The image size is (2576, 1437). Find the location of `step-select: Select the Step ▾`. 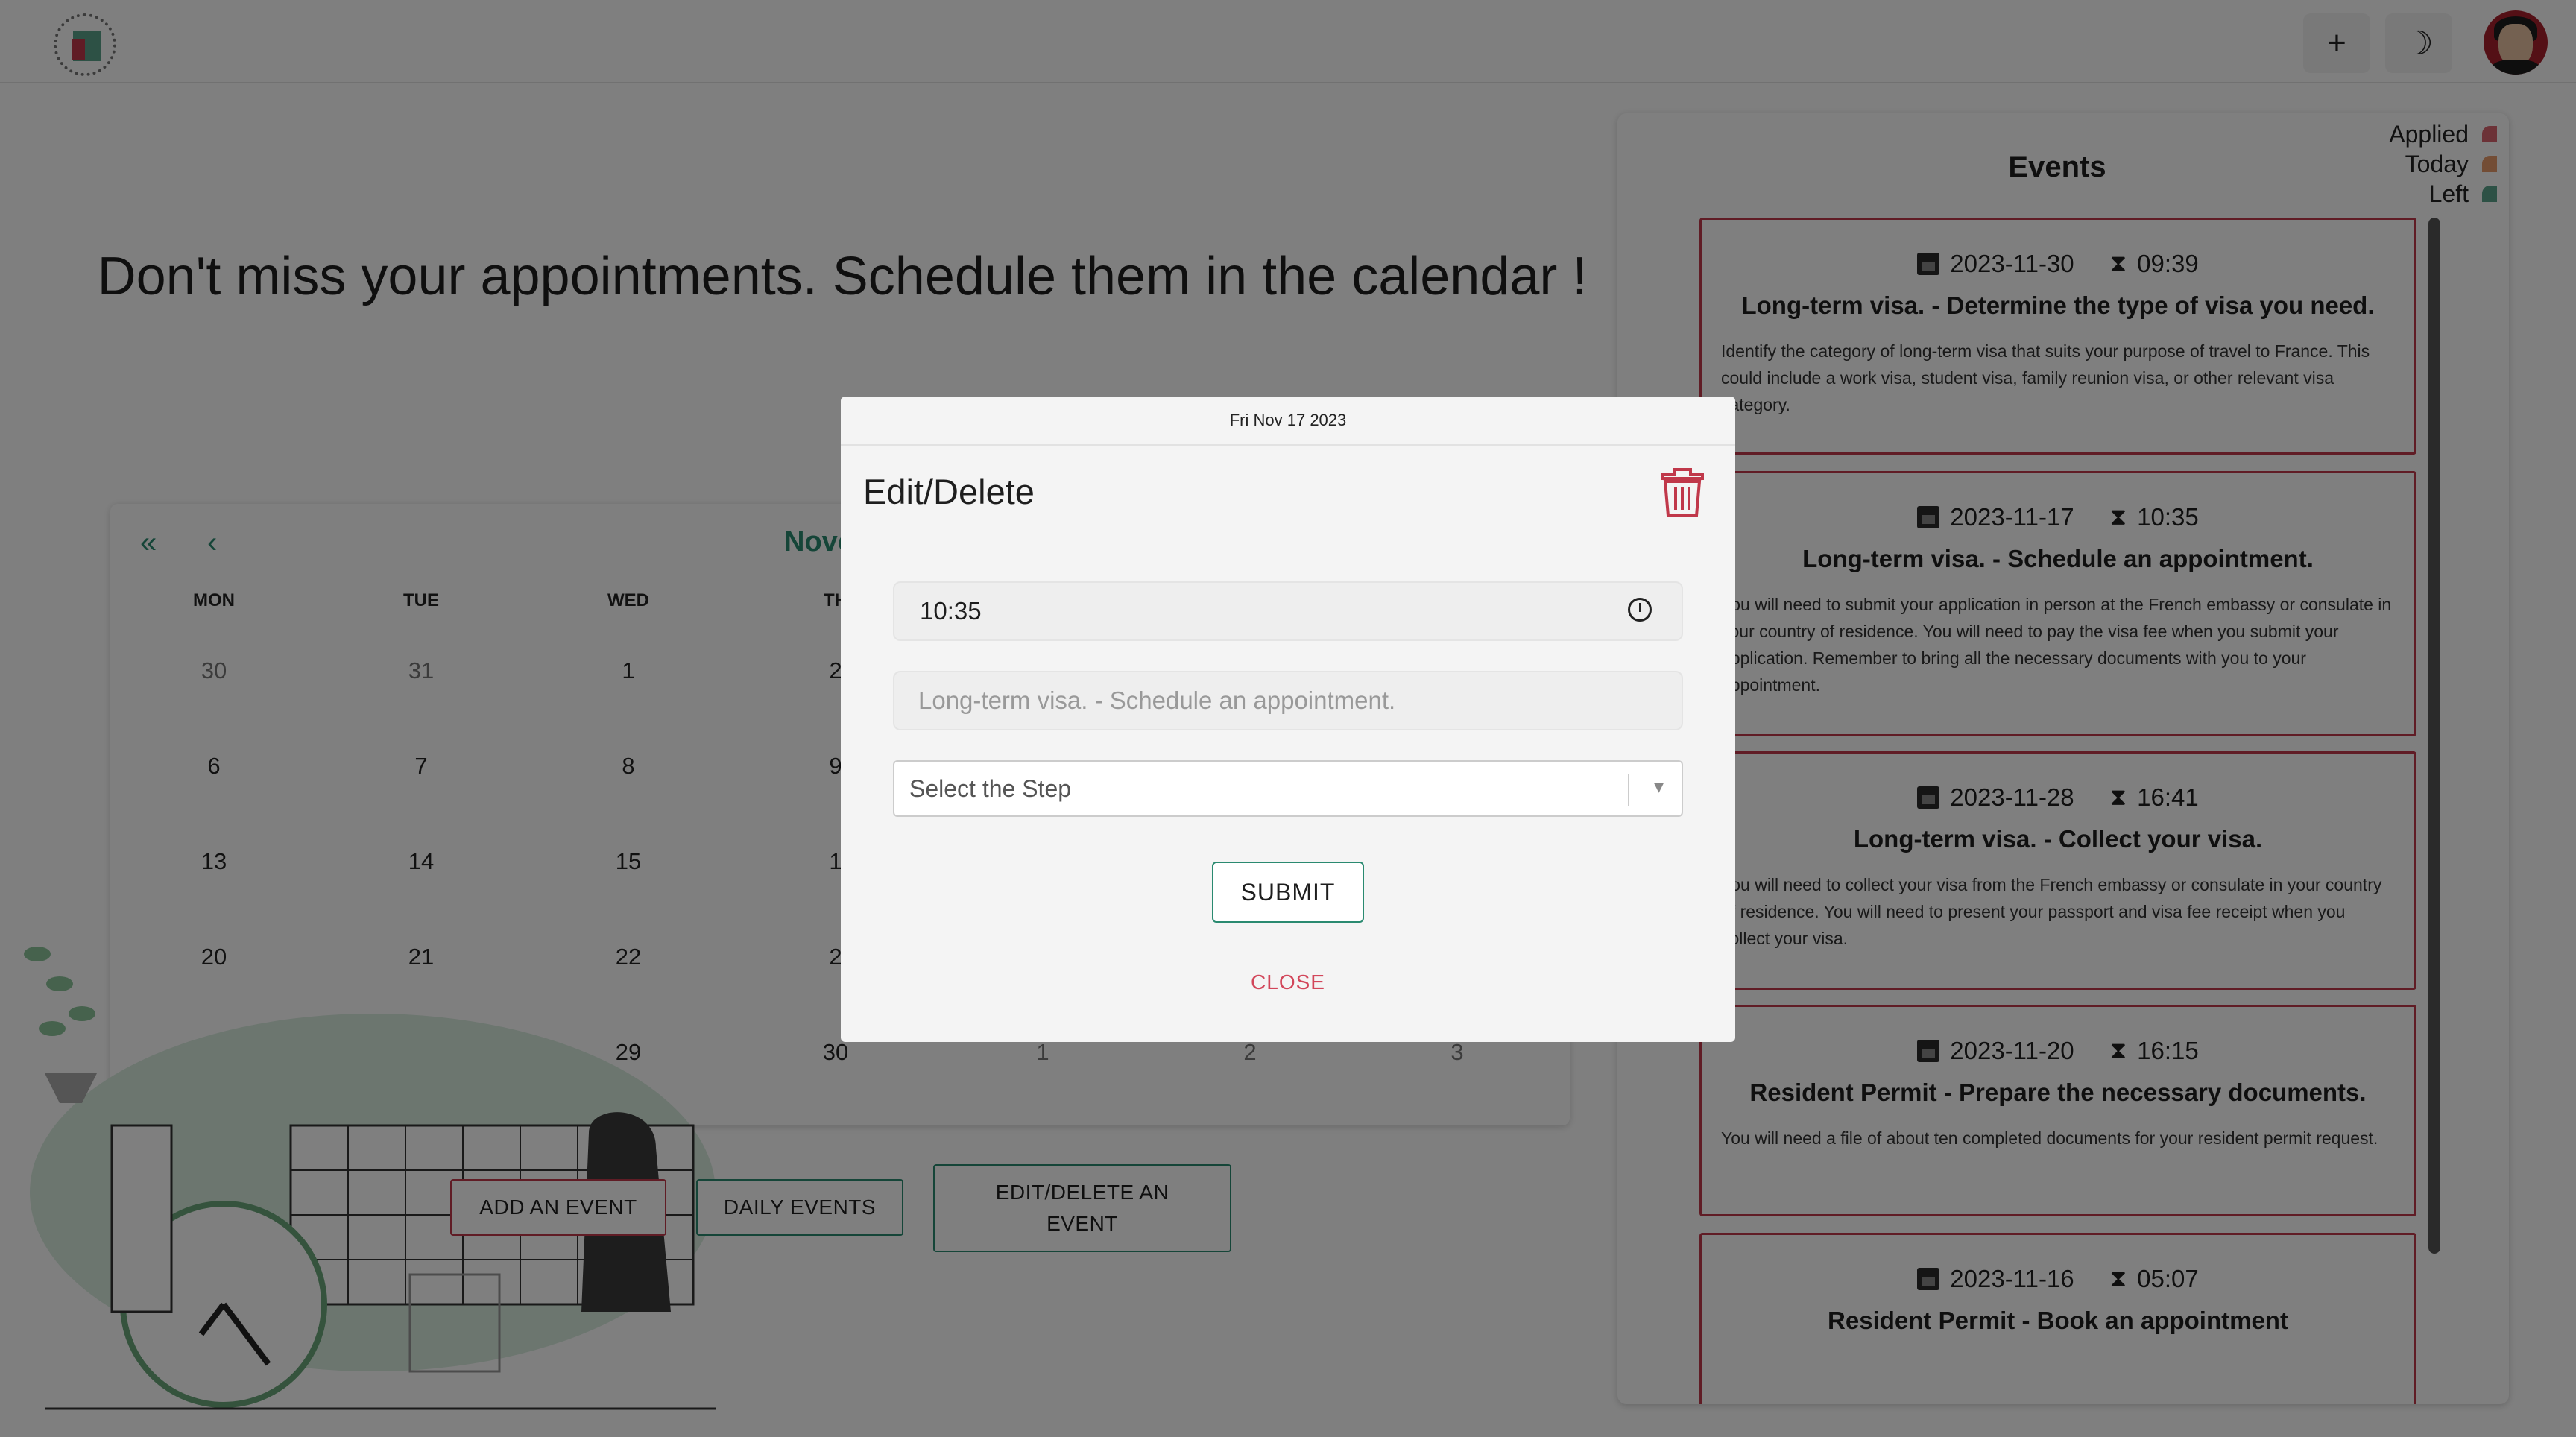

step-select: Select the Step ▾ is located at coordinates (1288, 788).